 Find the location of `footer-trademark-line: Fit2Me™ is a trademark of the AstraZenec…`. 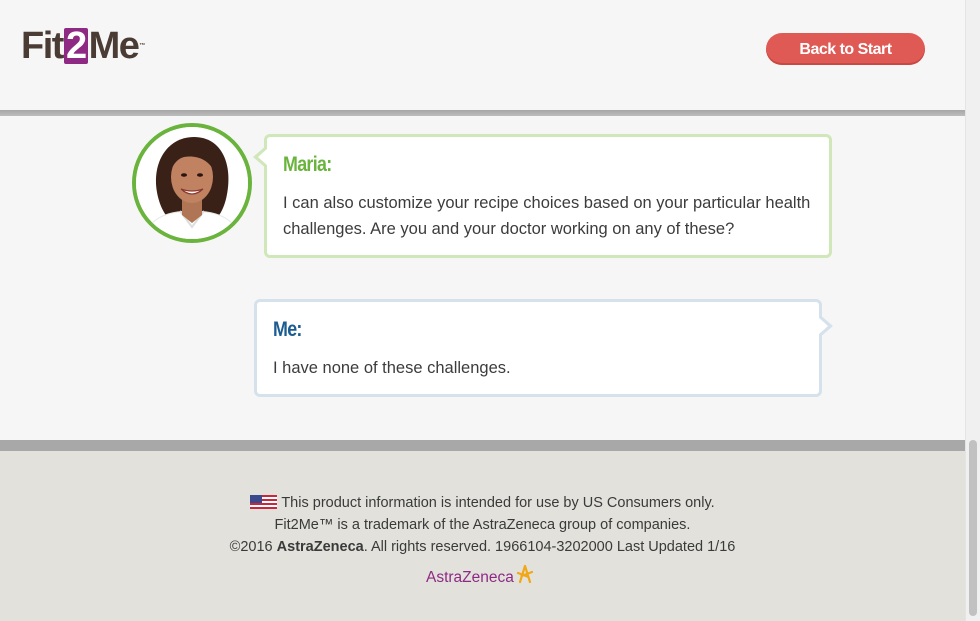

footer-trademark-line: Fit2Me™ is a trademark of the AstraZenec… is located at coordinates (482, 525).